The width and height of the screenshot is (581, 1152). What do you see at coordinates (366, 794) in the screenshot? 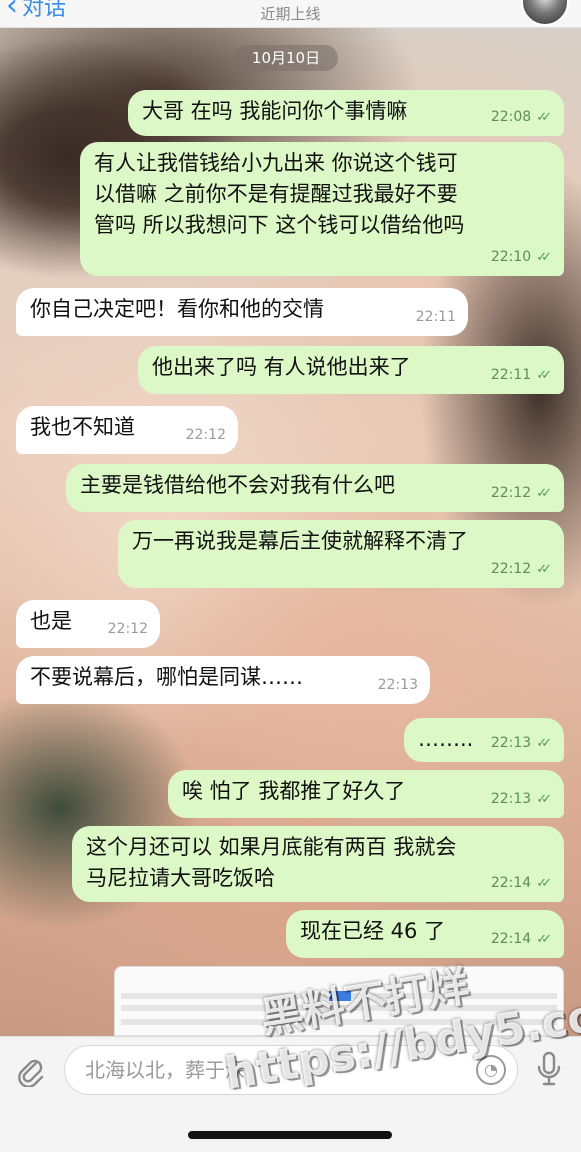
I see `message-bubble: 唉 怕了 我都推了好久了 22:13 ✓✓` at bounding box center [366, 794].